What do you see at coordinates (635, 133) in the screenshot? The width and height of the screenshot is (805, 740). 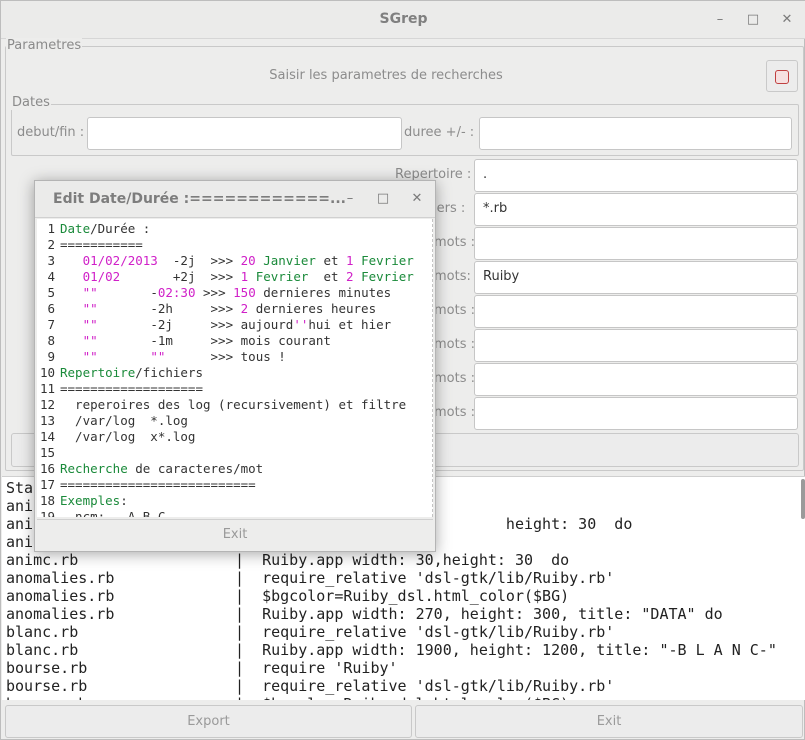 I see `duree-input` at bounding box center [635, 133].